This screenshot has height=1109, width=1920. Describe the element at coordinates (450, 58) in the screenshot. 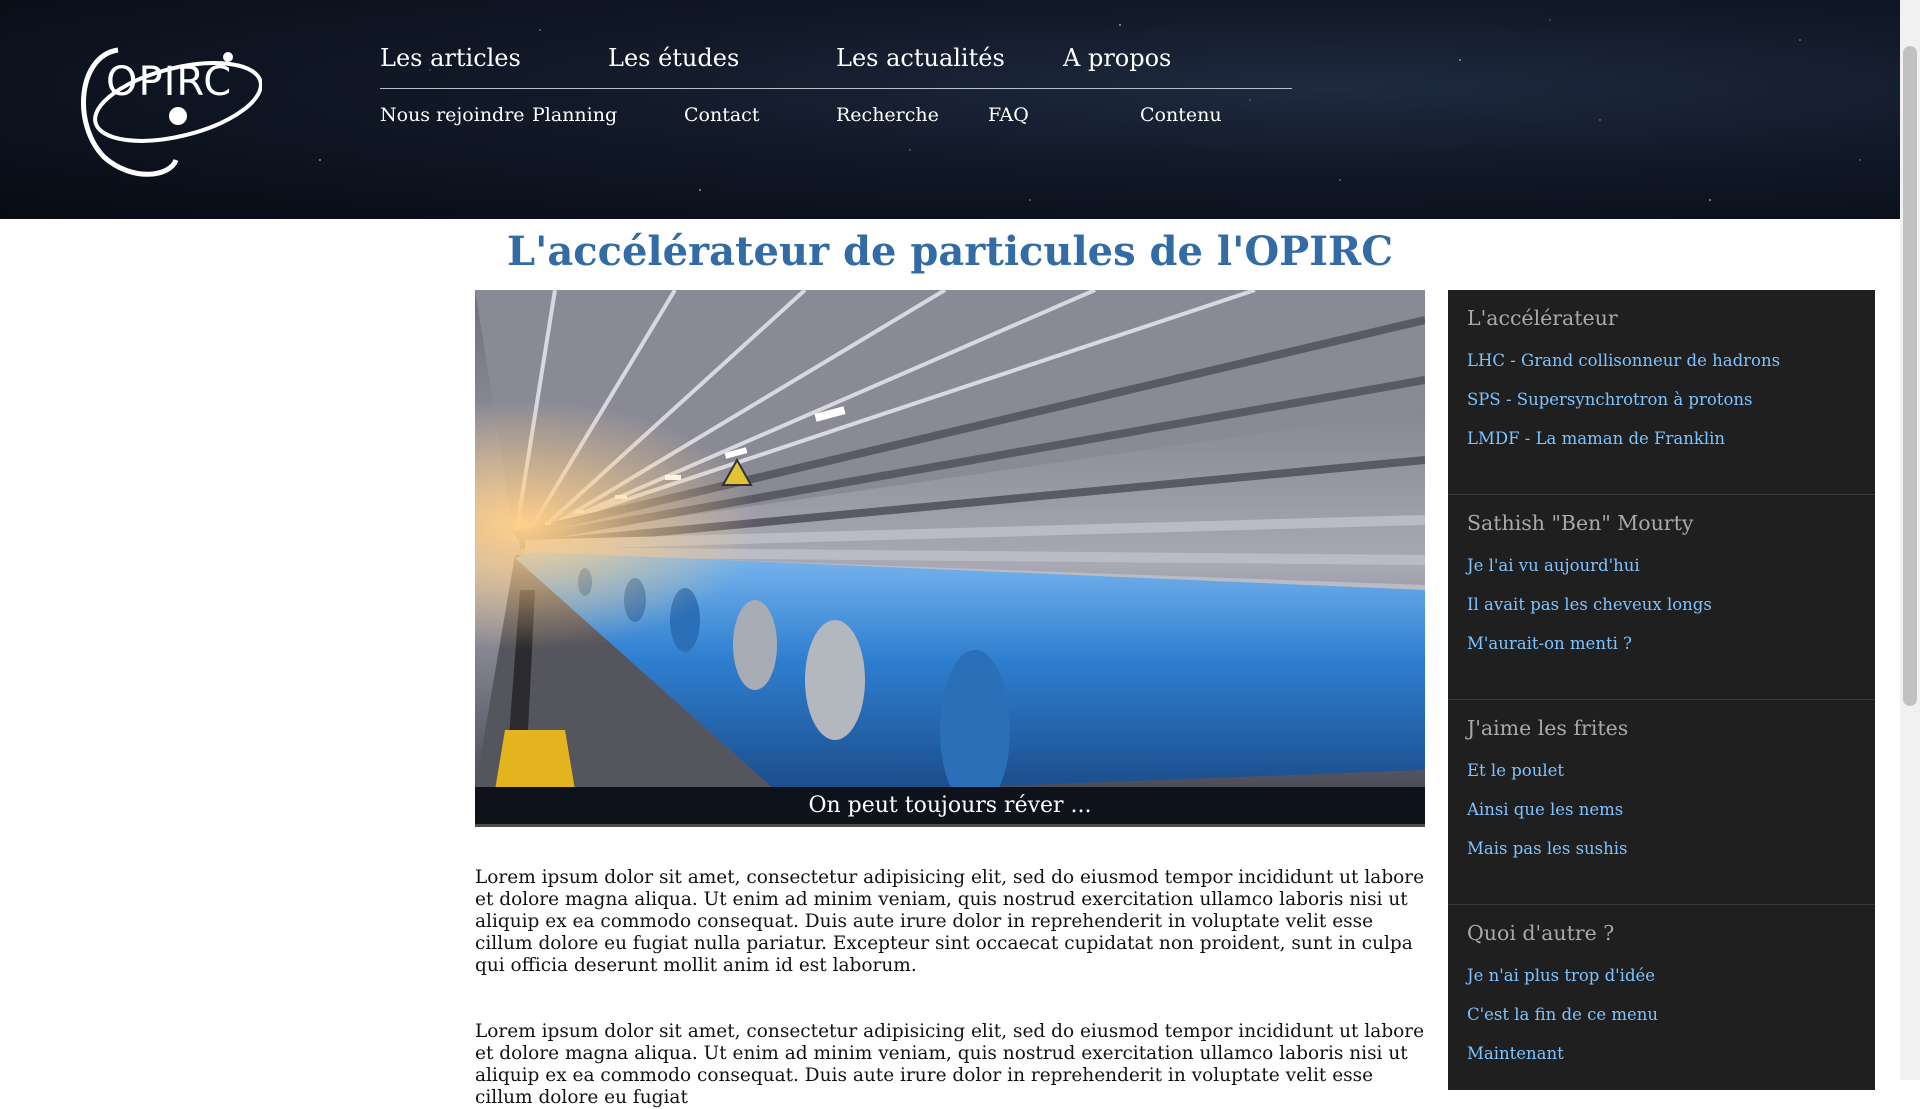

I see `nav-articles: Les articles` at that location.